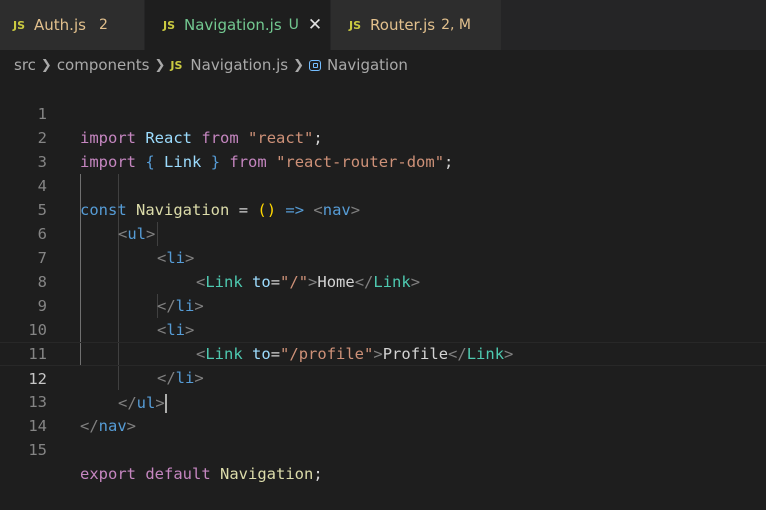  What do you see at coordinates (383, 412) in the screenshot?
I see `code-line: 14` at bounding box center [383, 412].